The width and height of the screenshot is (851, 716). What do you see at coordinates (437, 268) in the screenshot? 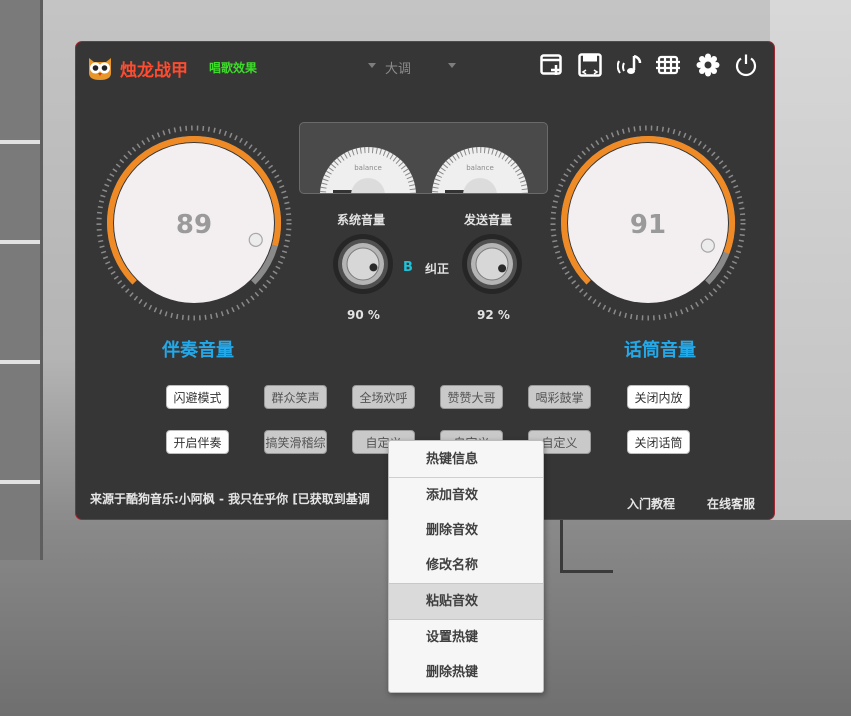
I see `correction-toggle-label: 纠正` at bounding box center [437, 268].